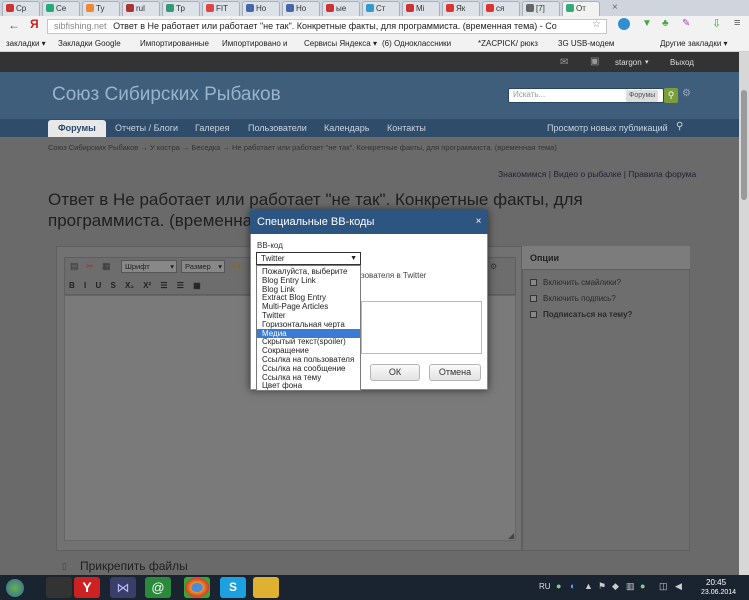  I want to click on bbcode-select: Twitter ▼, so click(308, 258).